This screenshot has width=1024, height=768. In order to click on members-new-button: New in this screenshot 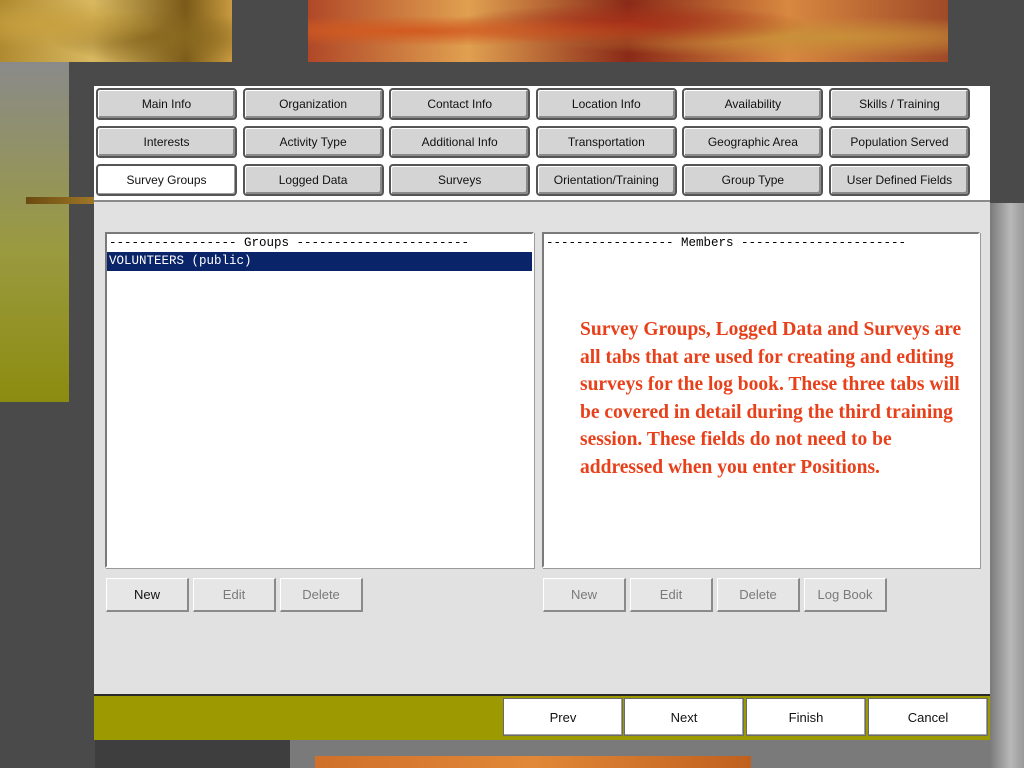, I will do `click(584, 595)`.